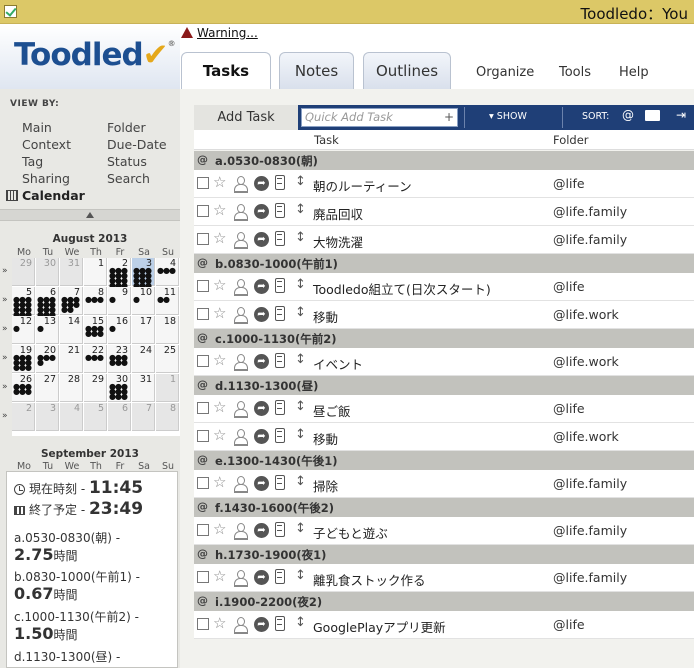 The width and height of the screenshot is (694, 668). Describe the element at coordinates (137, 144) in the screenshot. I see `viewby-due-date: Due-Date` at that location.